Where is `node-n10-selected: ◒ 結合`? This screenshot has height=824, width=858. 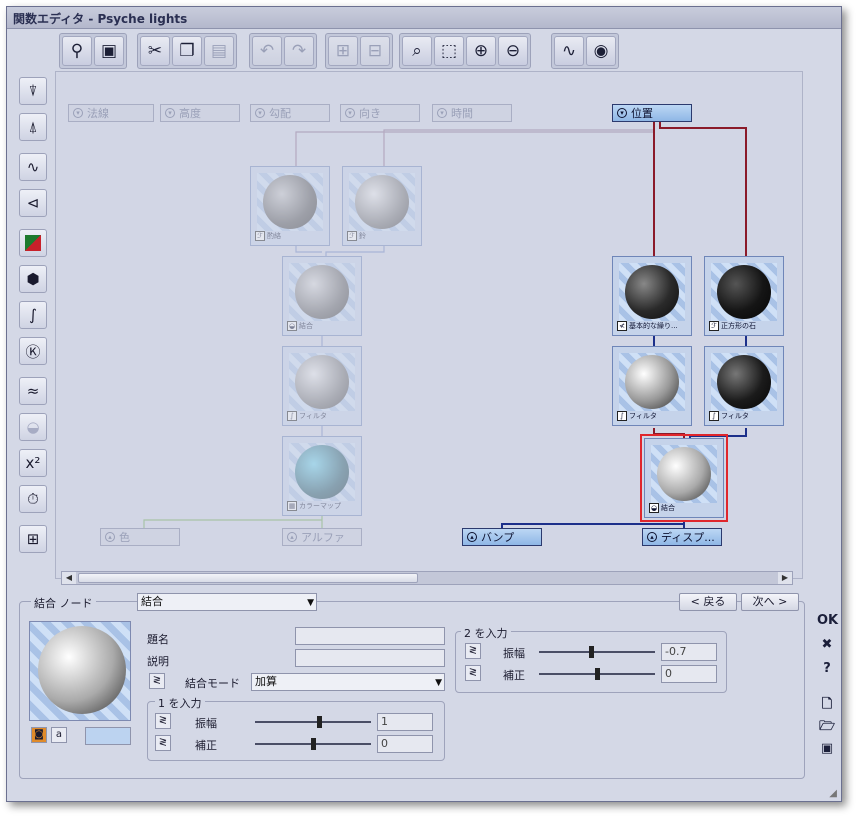
node-n10-selected: ◒ 結合 is located at coordinates (684, 478).